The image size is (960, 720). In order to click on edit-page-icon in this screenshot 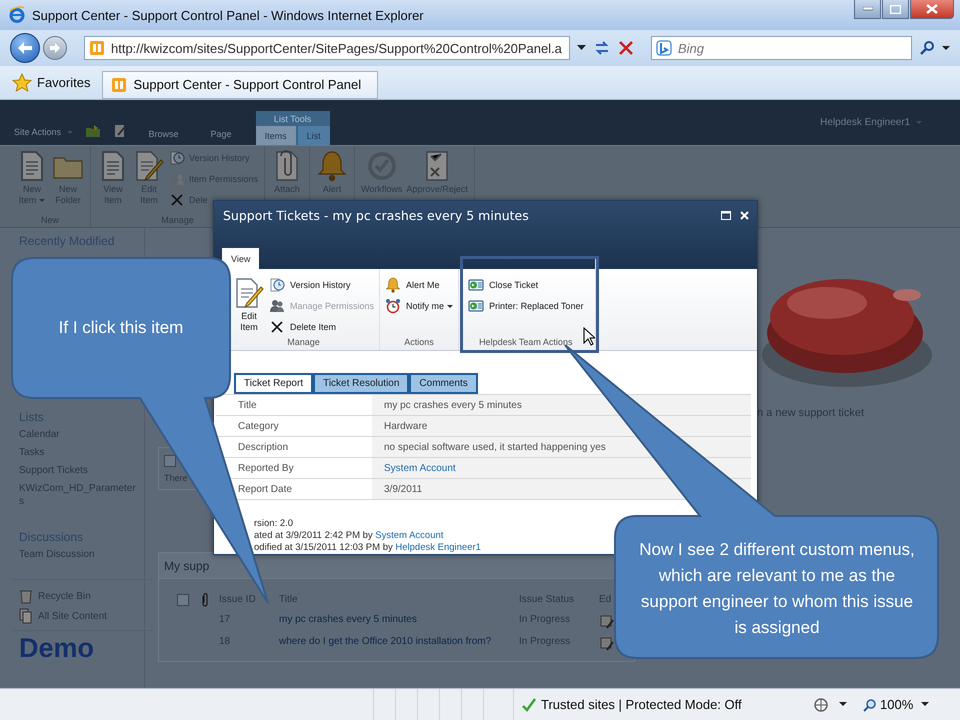, I will do `click(119, 131)`.